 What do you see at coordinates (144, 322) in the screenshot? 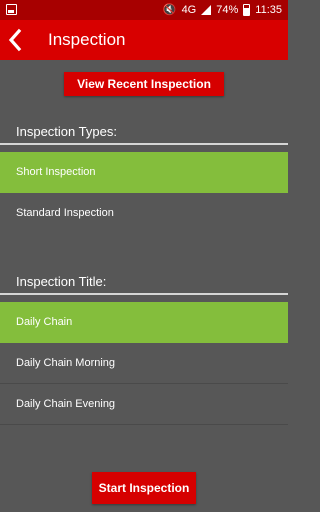
I see `list-item-daily-chain: Daily Chain` at bounding box center [144, 322].